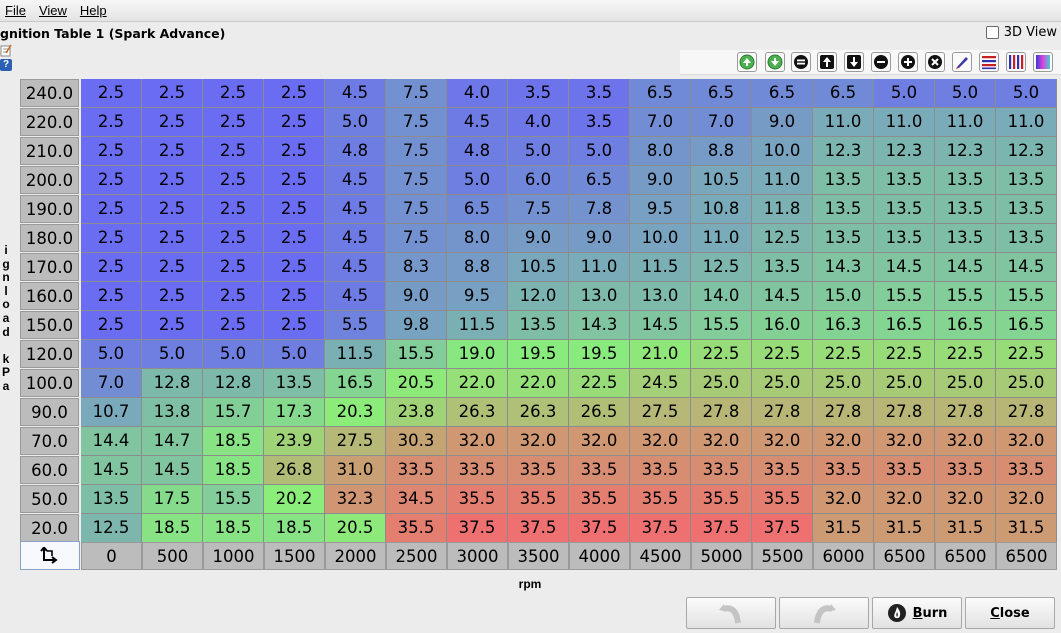  What do you see at coordinates (1043, 62) in the screenshot?
I see `gradient-button` at bounding box center [1043, 62].